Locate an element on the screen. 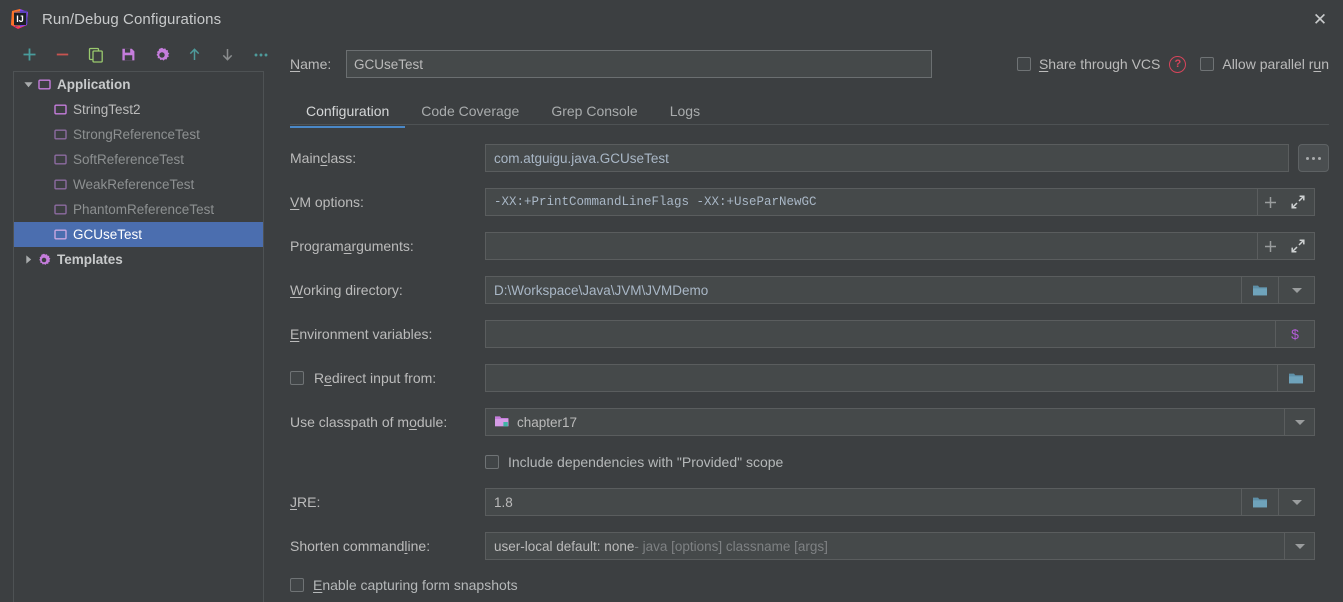 This screenshot has height=602, width=1343. tree-item-strongreferencetest: StrongReferenceTest is located at coordinates (138, 134).